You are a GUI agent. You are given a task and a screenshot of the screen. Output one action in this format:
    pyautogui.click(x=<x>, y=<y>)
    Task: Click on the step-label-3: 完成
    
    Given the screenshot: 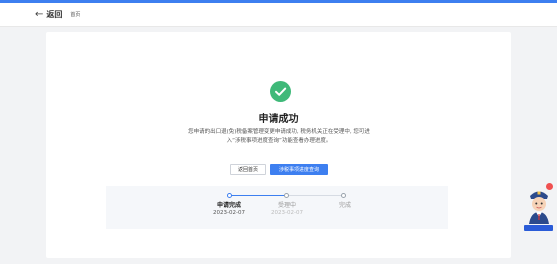 What is the action you would take?
    pyautogui.click(x=344, y=205)
    